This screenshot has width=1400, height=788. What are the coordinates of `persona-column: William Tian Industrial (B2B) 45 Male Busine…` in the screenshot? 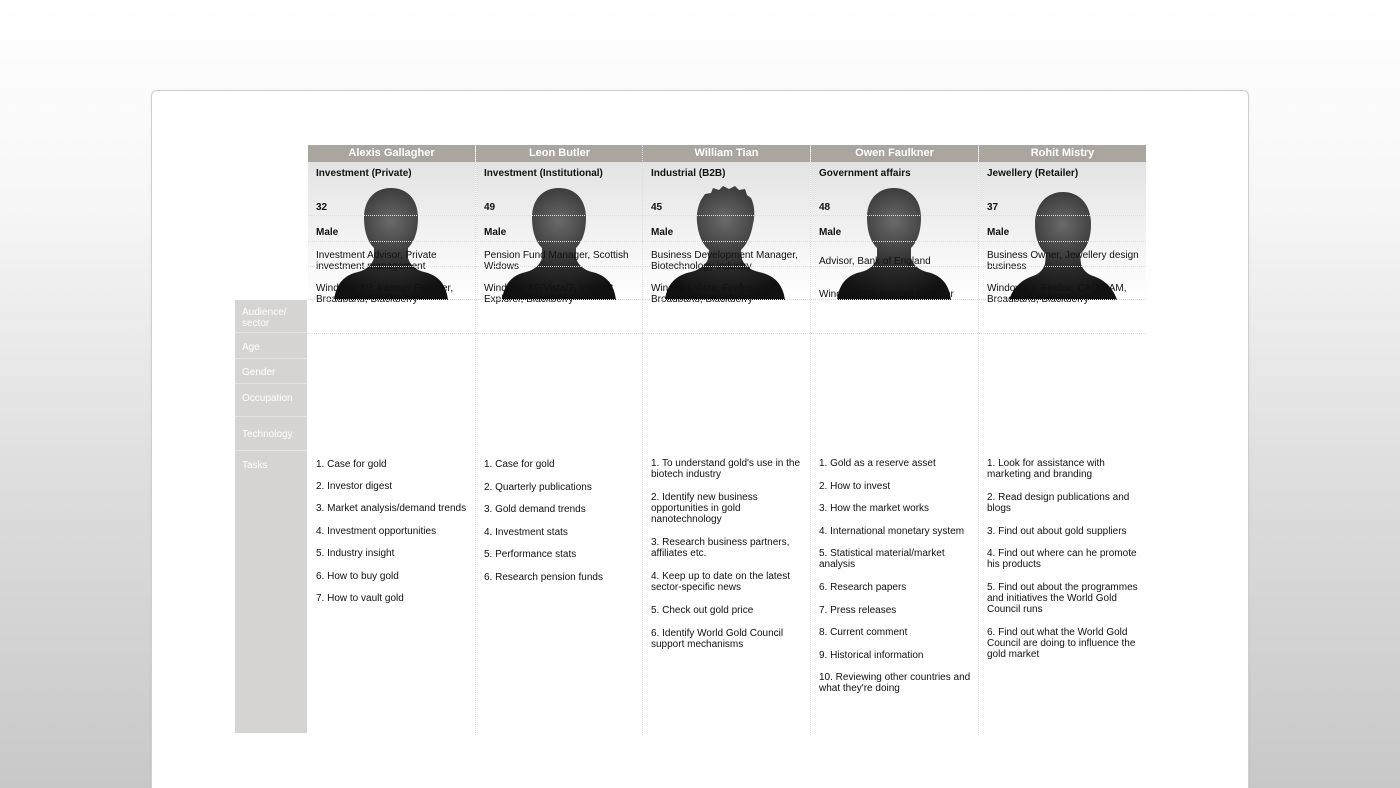 It's located at (726, 440).